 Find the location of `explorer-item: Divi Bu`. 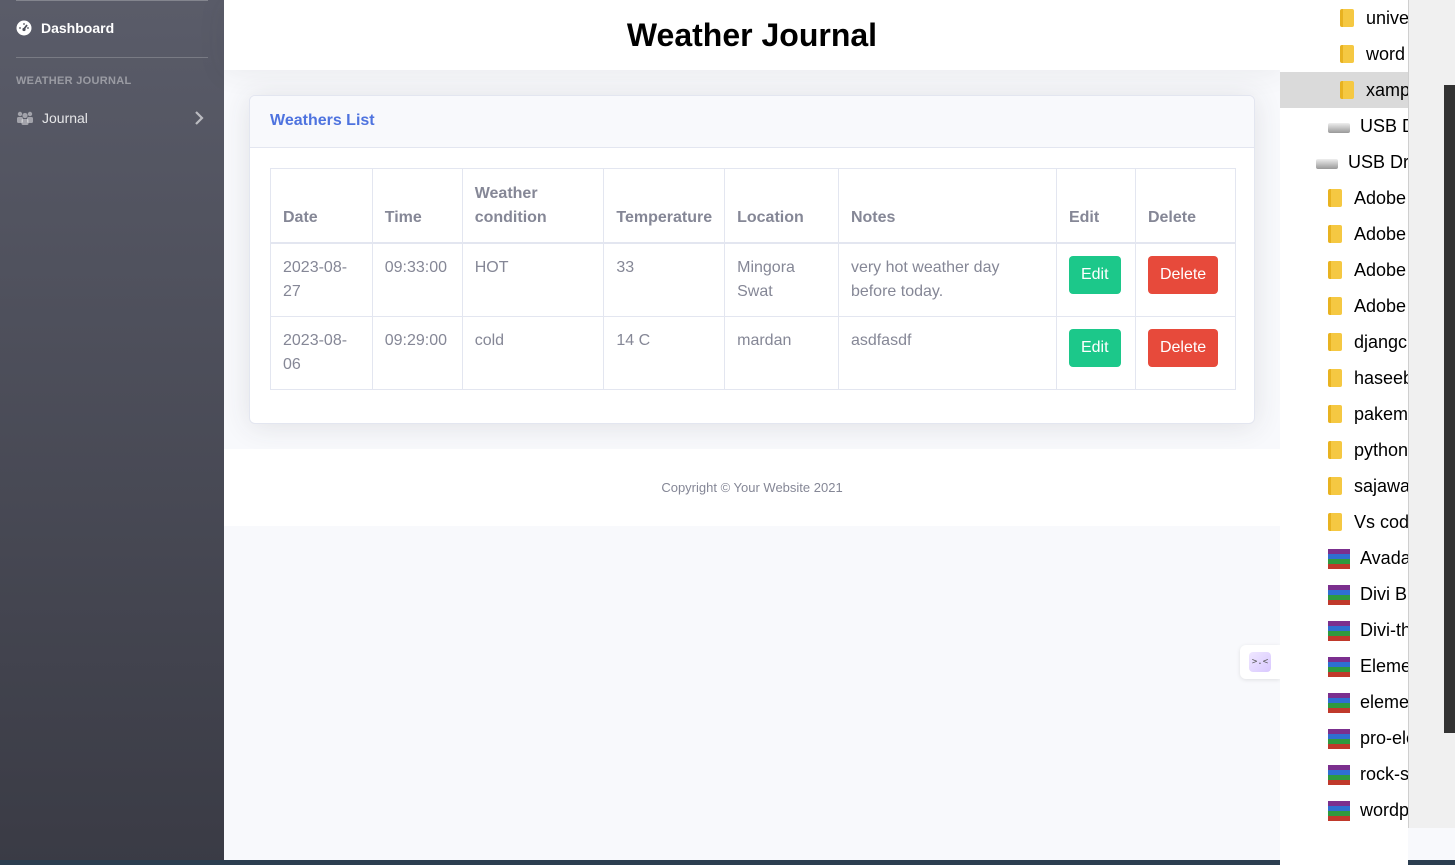

explorer-item: Divi Bu is located at coordinates (1344, 594).